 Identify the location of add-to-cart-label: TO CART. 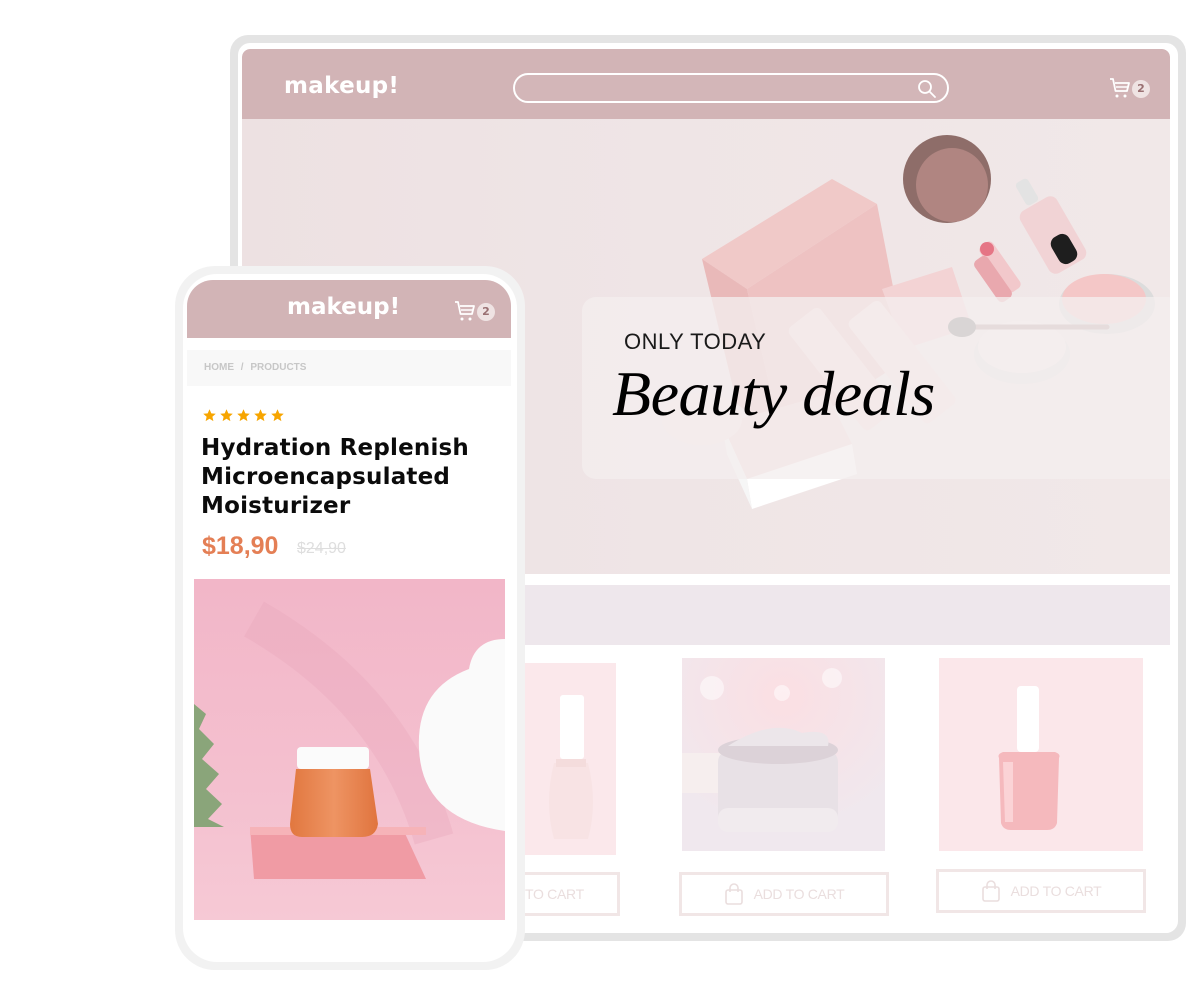
(554, 894).